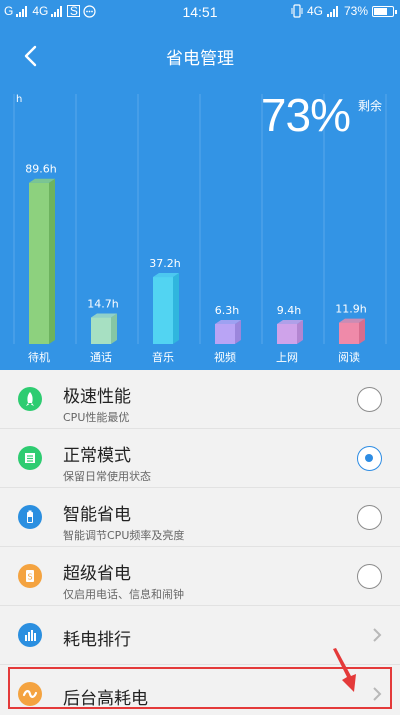 The image size is (400, 715). What do you see at coordinates (97, 515) in the screenshot?
I see `mode-name: 智能省电` at bounding box center [97, 515].